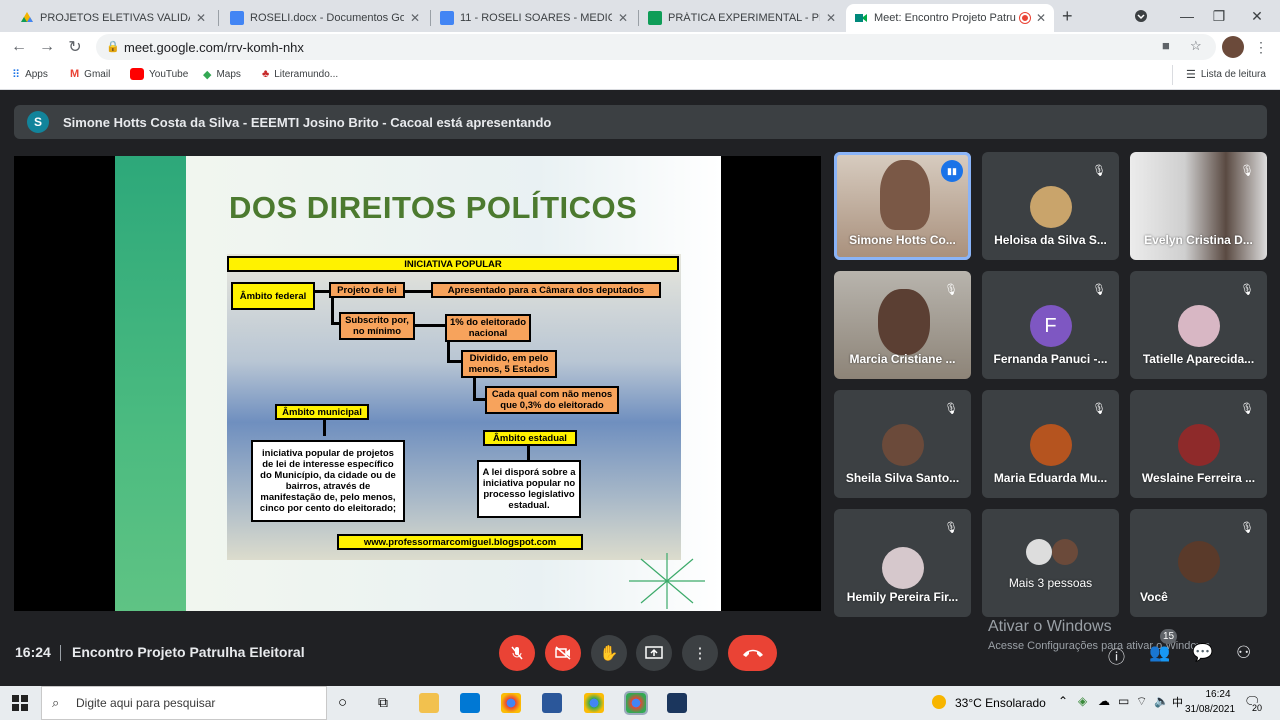  What do you see at coordinates (1104, 701) in the screenshot?
I see `onedrive-icon: ☁` at bounding box center [1104, 701].